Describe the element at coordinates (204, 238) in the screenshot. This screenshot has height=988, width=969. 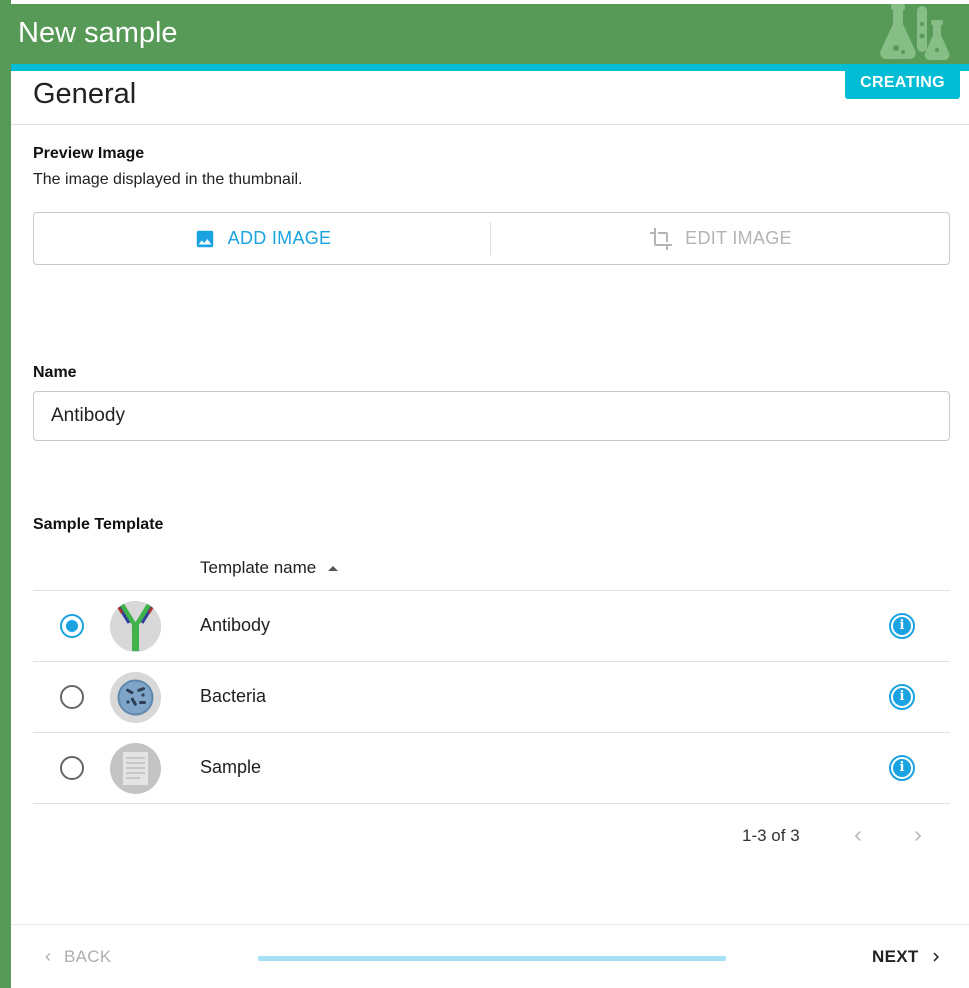
I see `image-icon` at that location.